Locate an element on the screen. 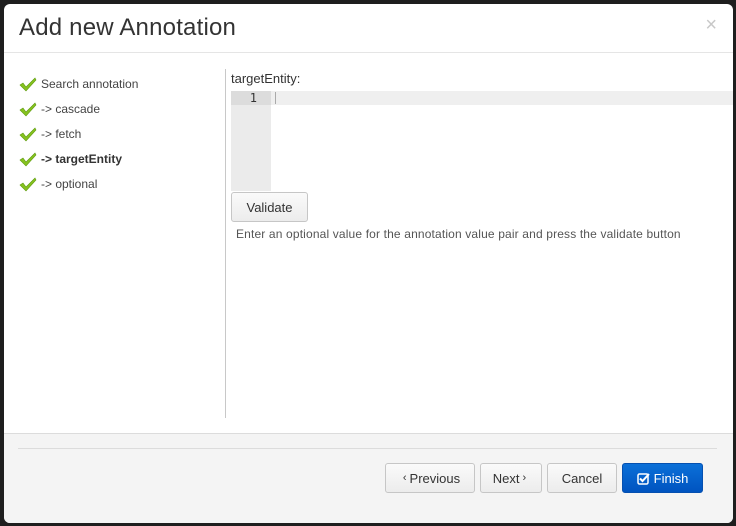 The width and height of the screenshot is (736, 526). active-line is located at coordinates (502, 98).